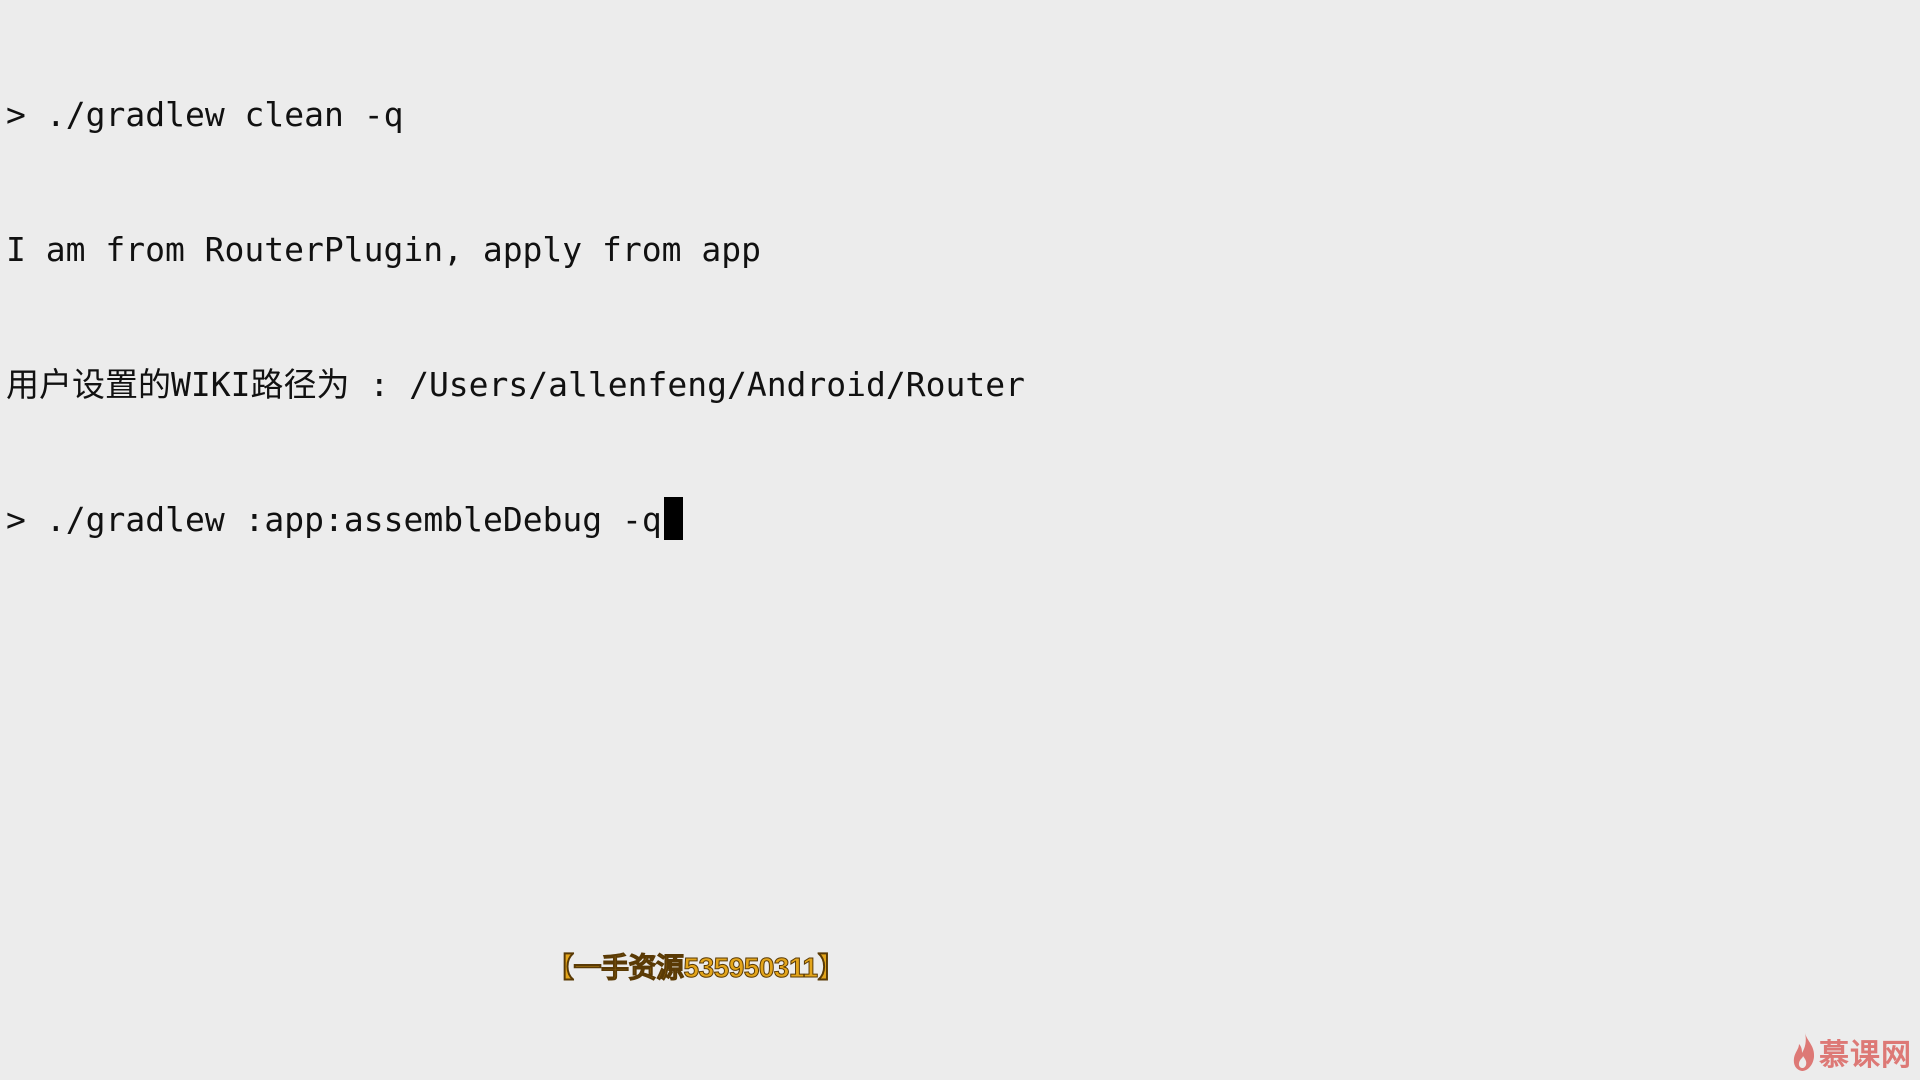 Image resolution: width=1920 pixels, height=1080 pixels. Describe the element at coordinates (695, 968) in the screenshot. I see `watermark-text: 【一手资源535950311】` at that location.